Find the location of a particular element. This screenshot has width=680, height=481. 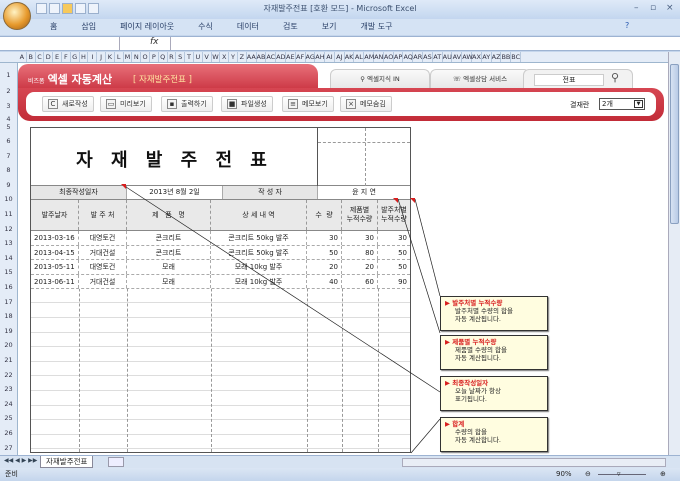

row-header: 6 is located at coordinates (8, 141).